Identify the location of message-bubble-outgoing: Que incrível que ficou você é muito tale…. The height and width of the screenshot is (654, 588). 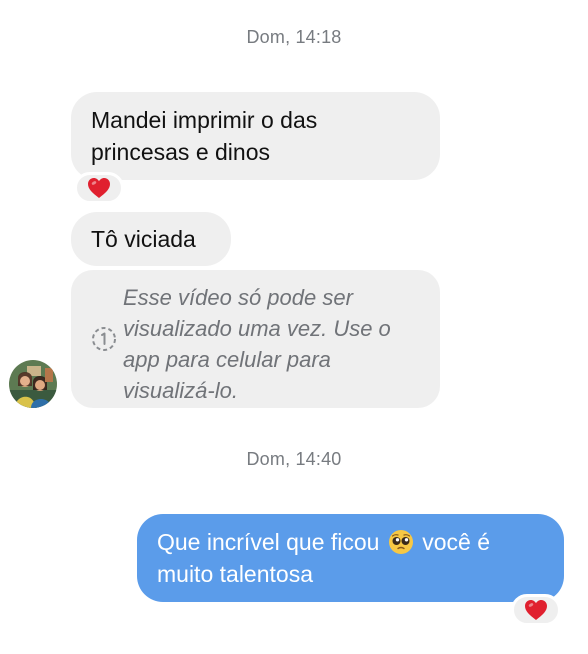
(350, 558).